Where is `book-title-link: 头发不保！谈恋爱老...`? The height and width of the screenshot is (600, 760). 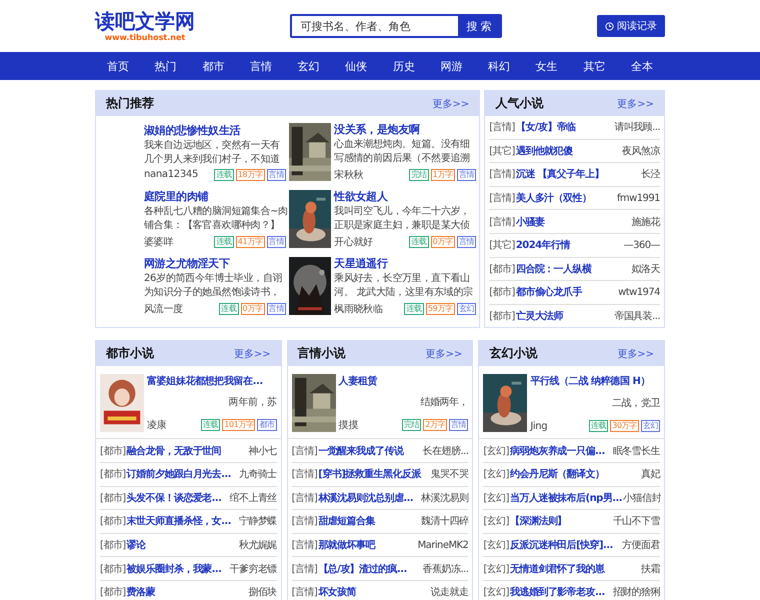
book-title-link: 头发不保！谈恋爱老... is located at coordinates (177, 497).